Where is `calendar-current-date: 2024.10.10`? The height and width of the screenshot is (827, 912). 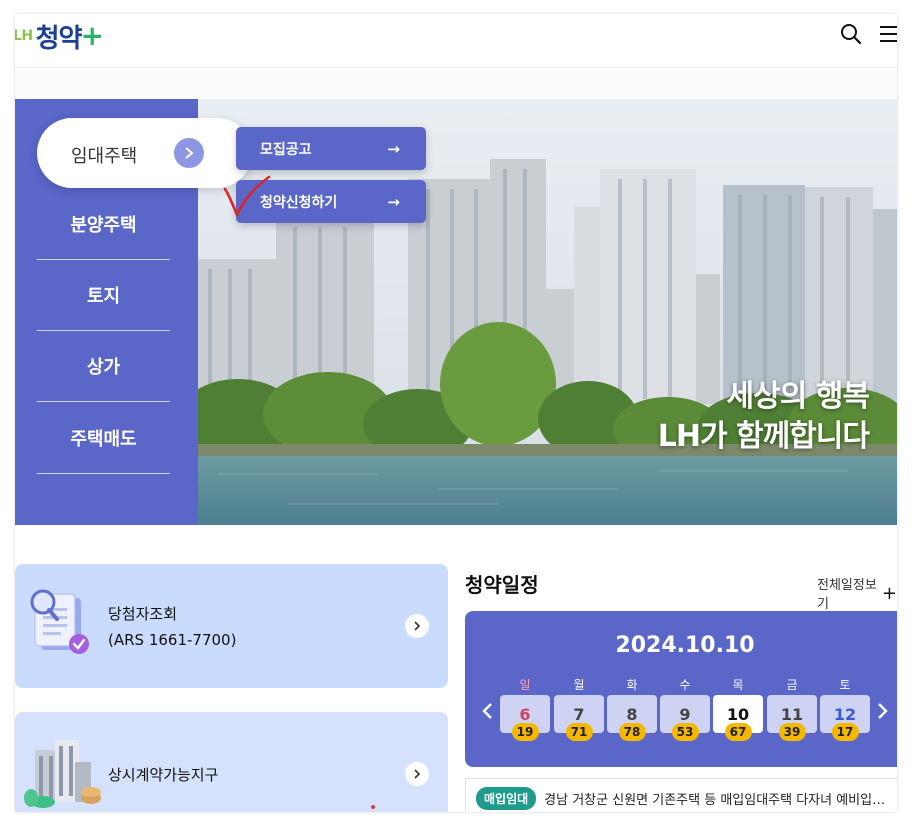
calendar-current-date: 2024.10.10 is located at coordinates (685, 645).